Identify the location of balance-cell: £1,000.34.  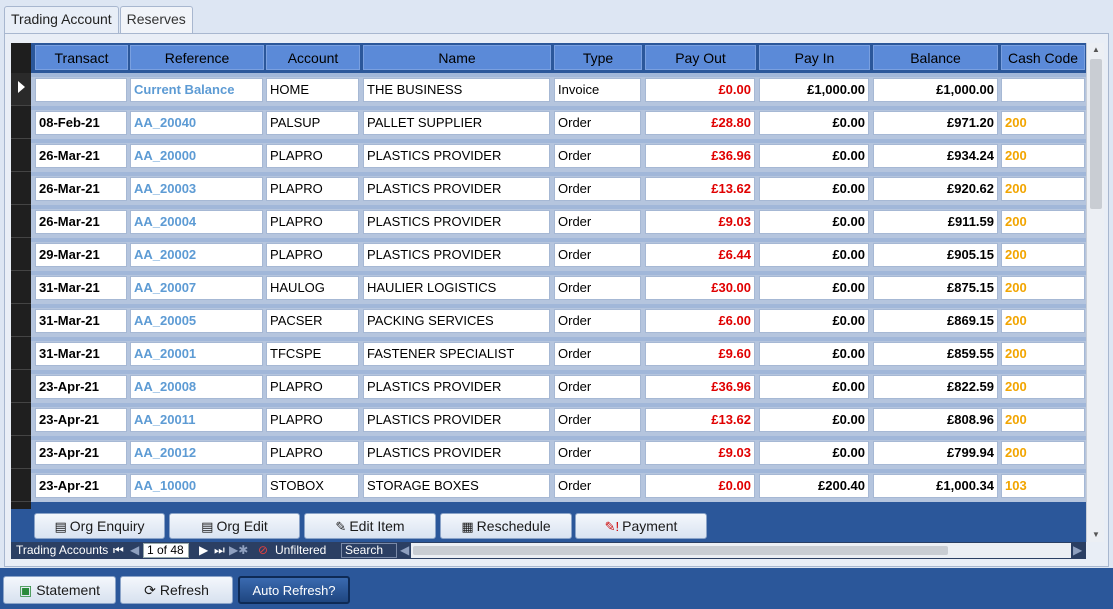
(935, 486).